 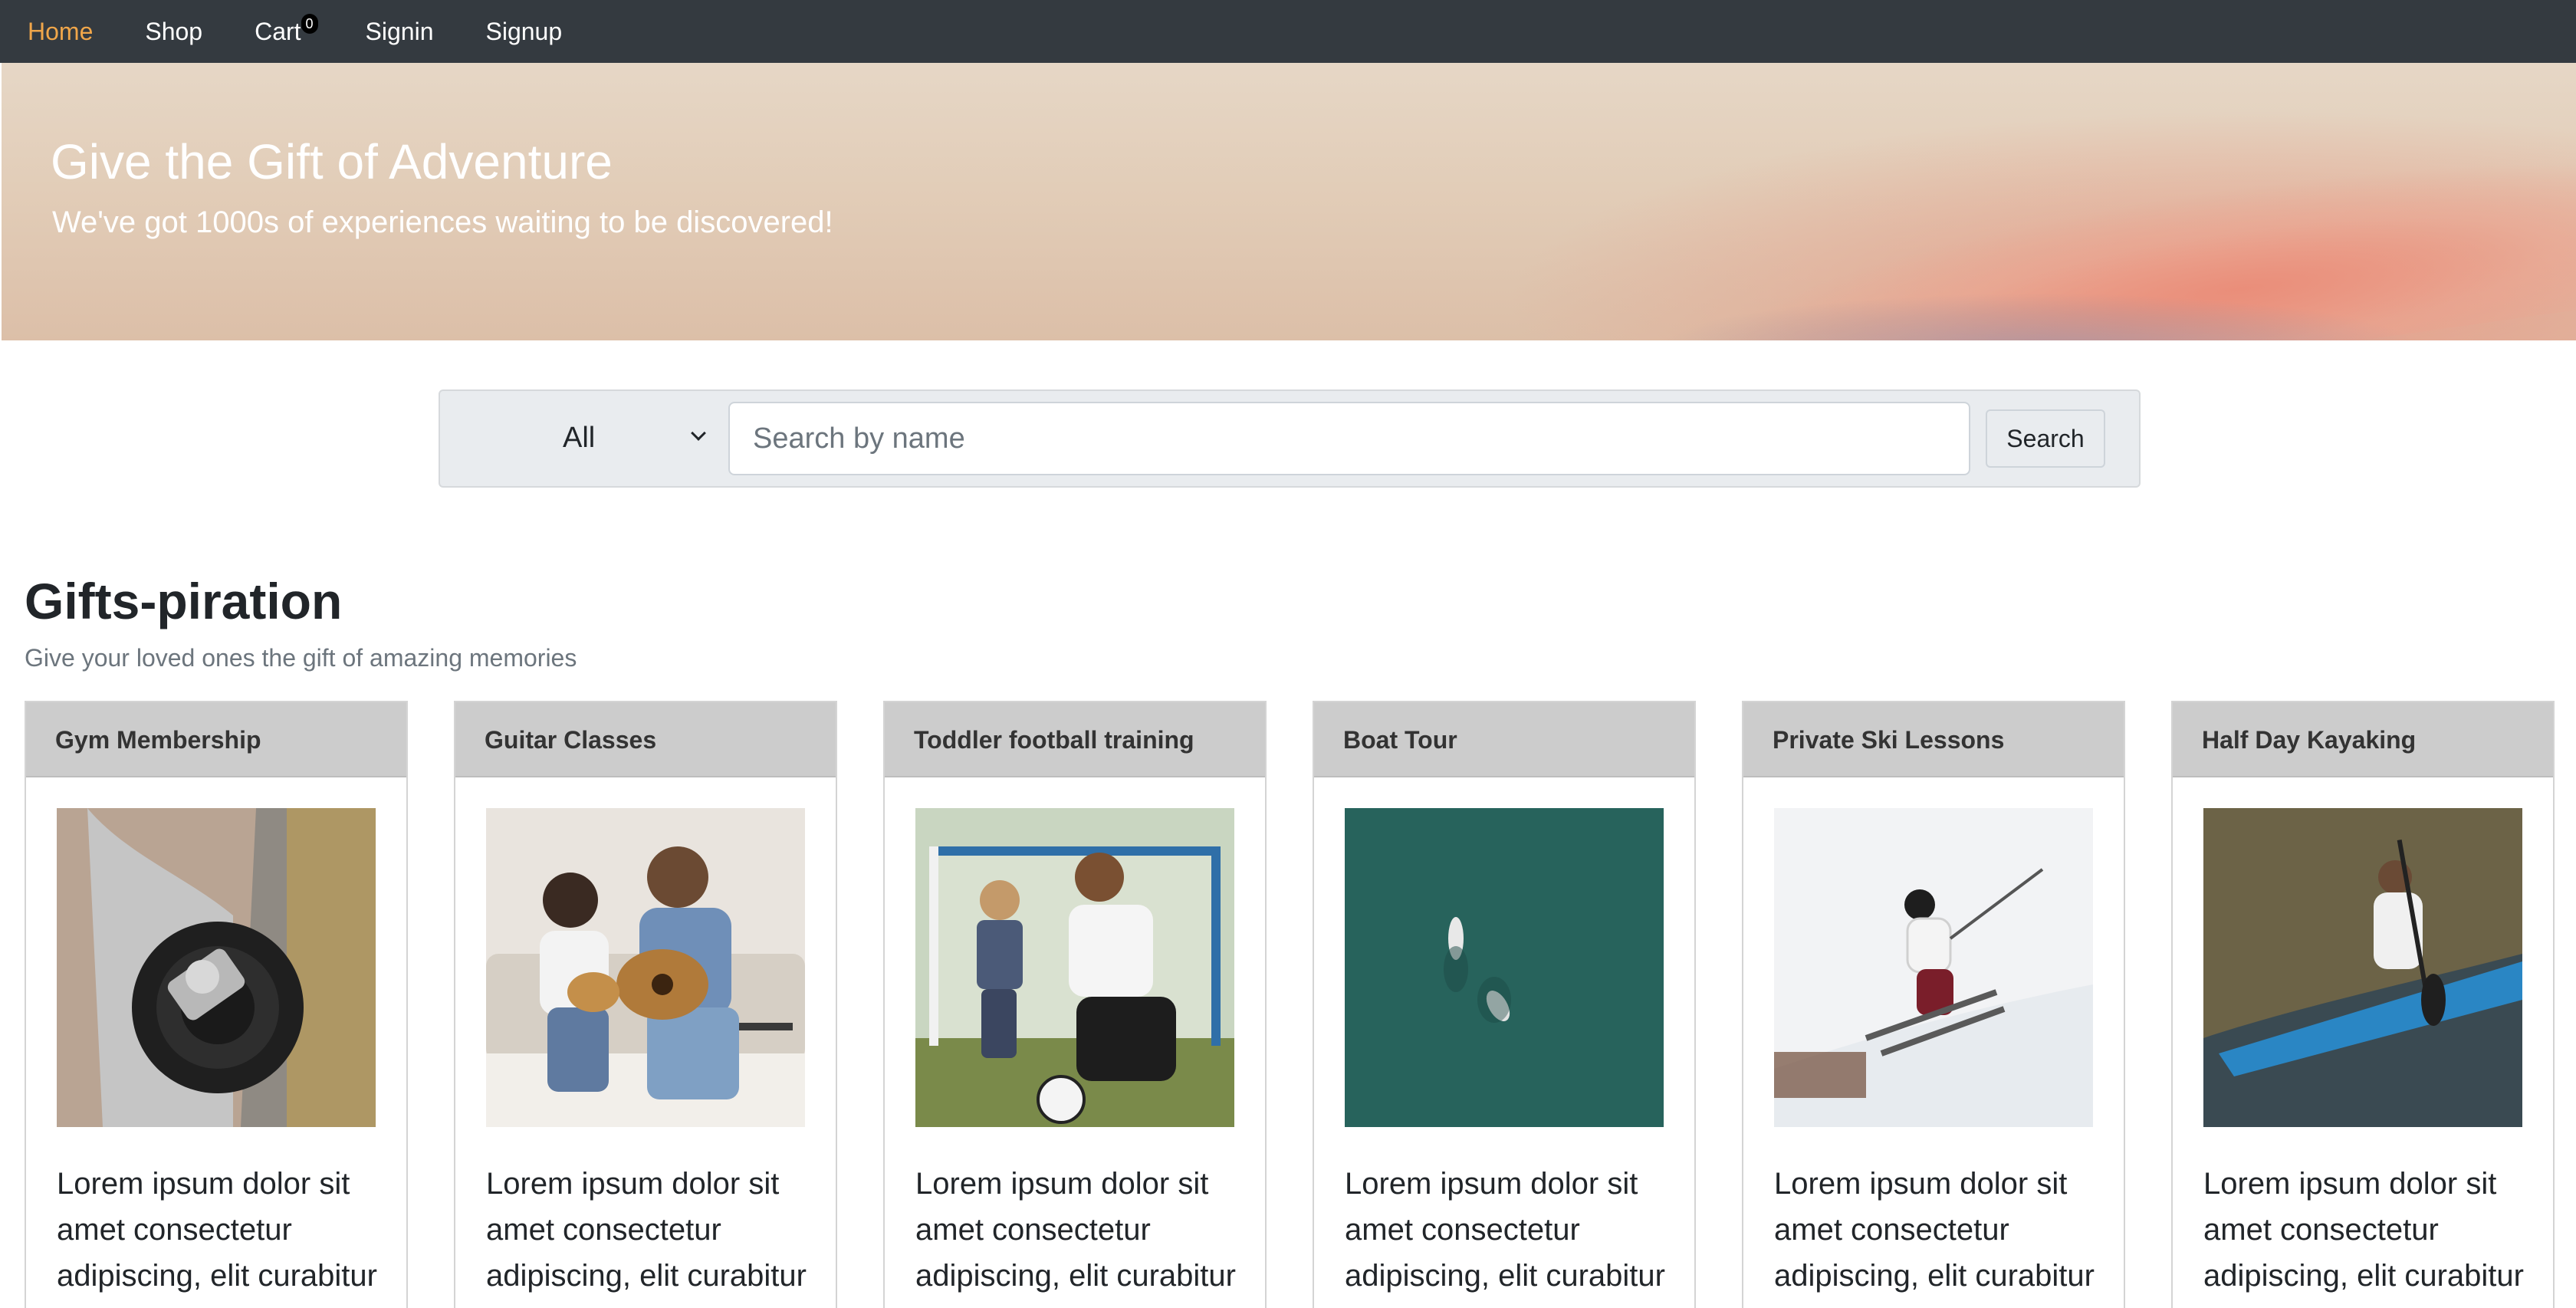 I want to click on football-highfive-photo, so click(x=1074, y=967).